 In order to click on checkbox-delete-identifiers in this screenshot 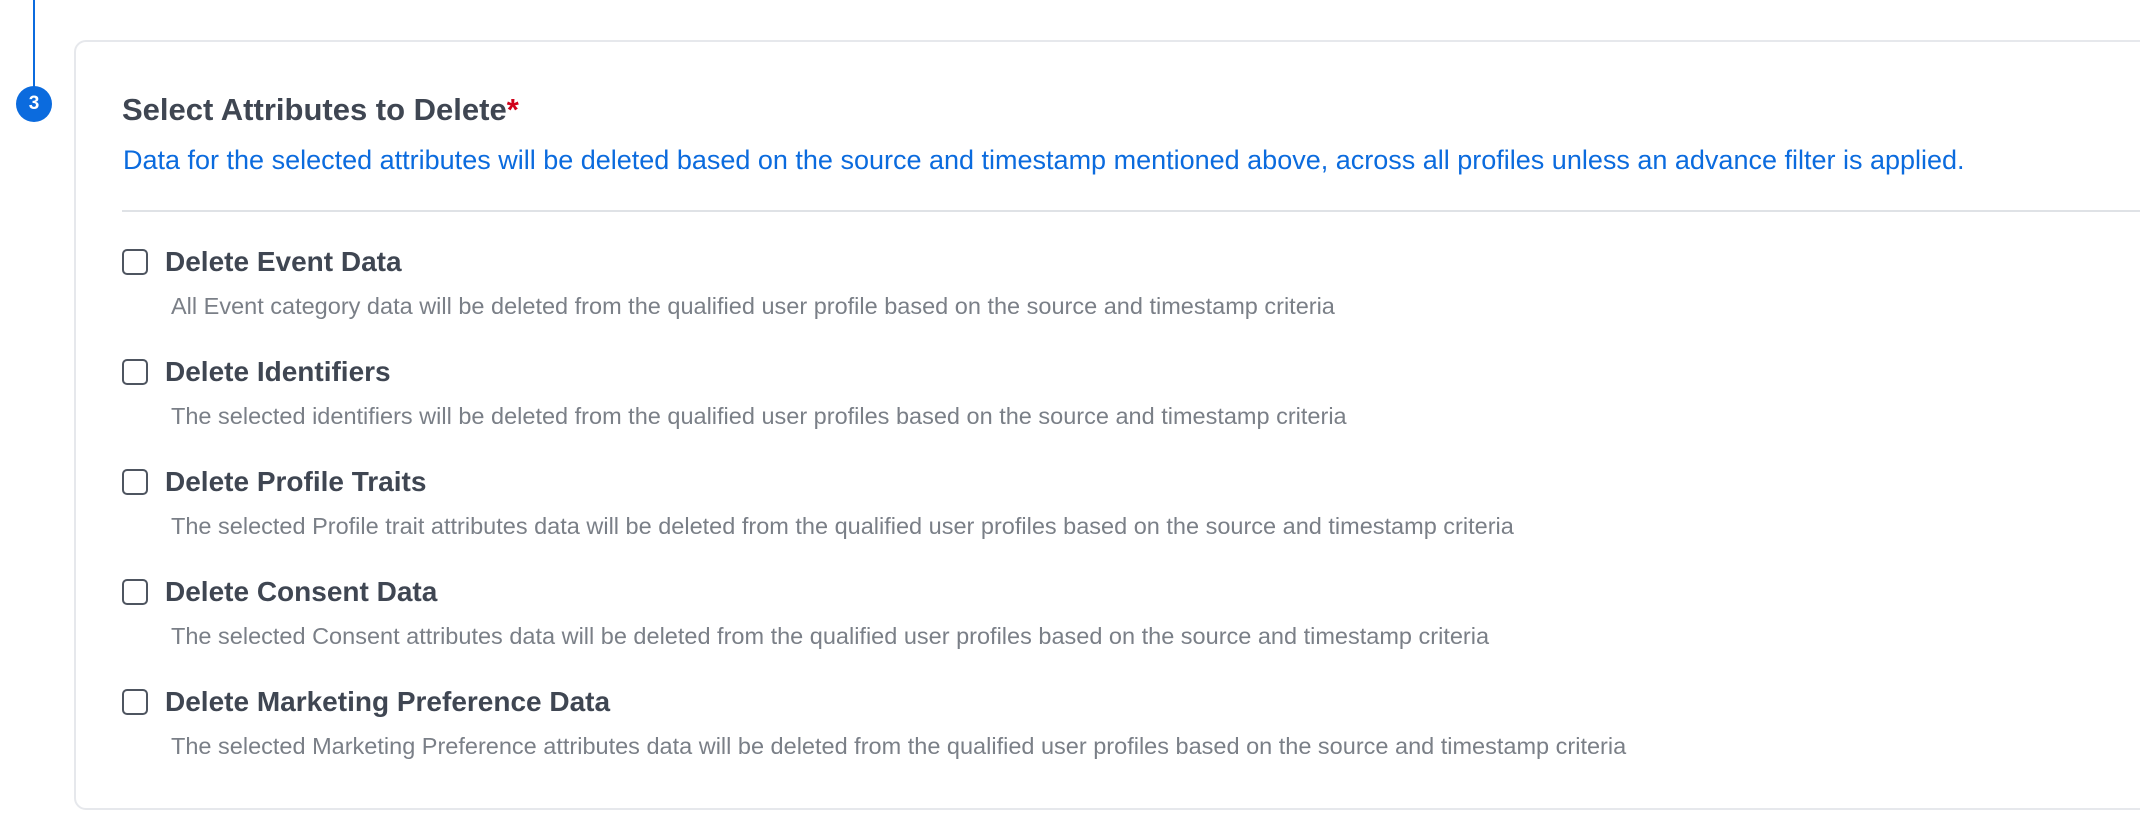, I will do `click(135, 372)`.